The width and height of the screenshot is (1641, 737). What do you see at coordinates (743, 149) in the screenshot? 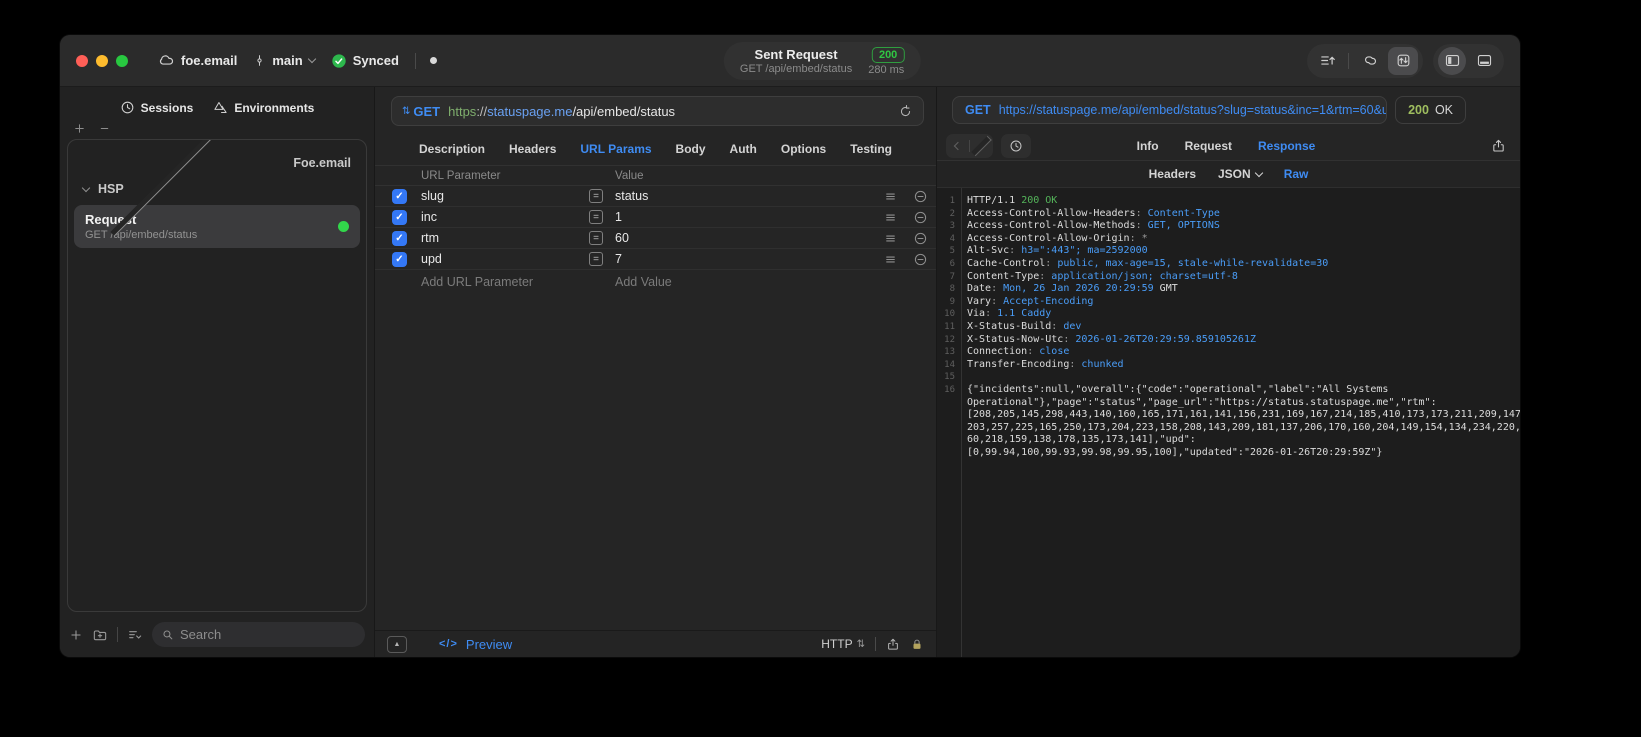
I see `request-tab-auth: Auth` at bounding box center [743, 149].